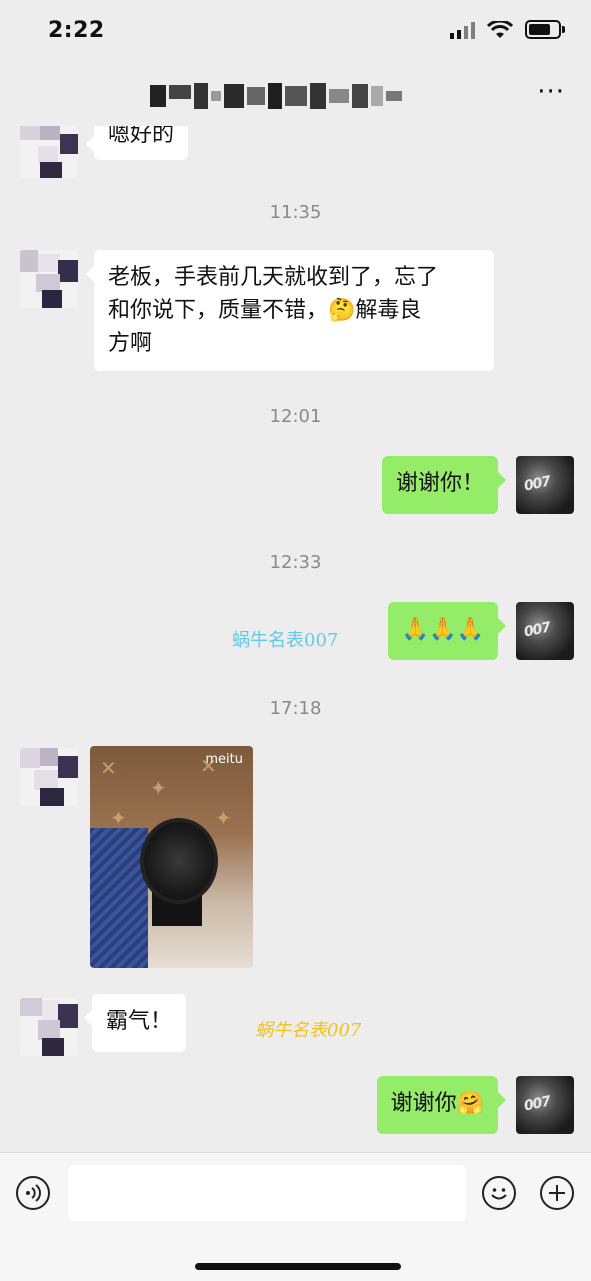  What do you see at coordinates (108, 768) in the screenshot?
I see `pattern-decoration: ✕` at bounding box center [108, 768].